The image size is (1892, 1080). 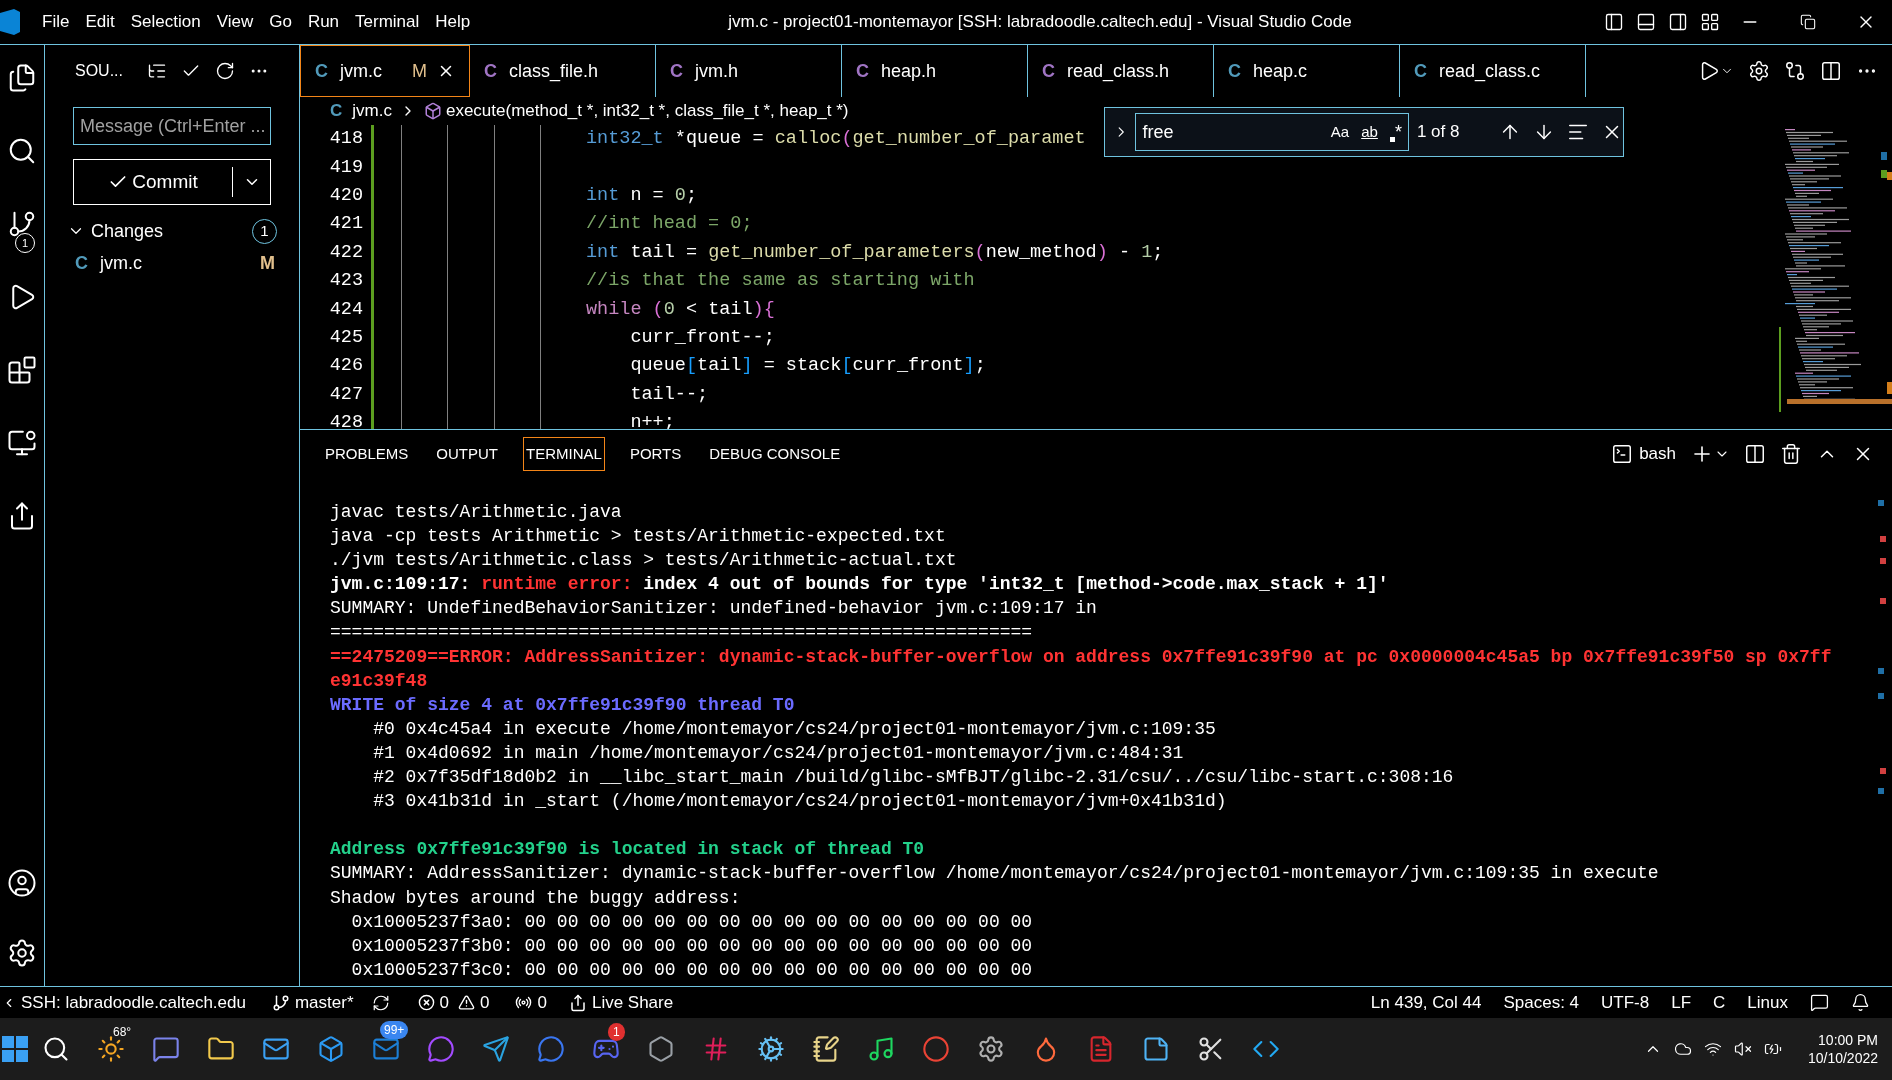 I want to click on platform: Linux, so click(x=1767, y=1002).